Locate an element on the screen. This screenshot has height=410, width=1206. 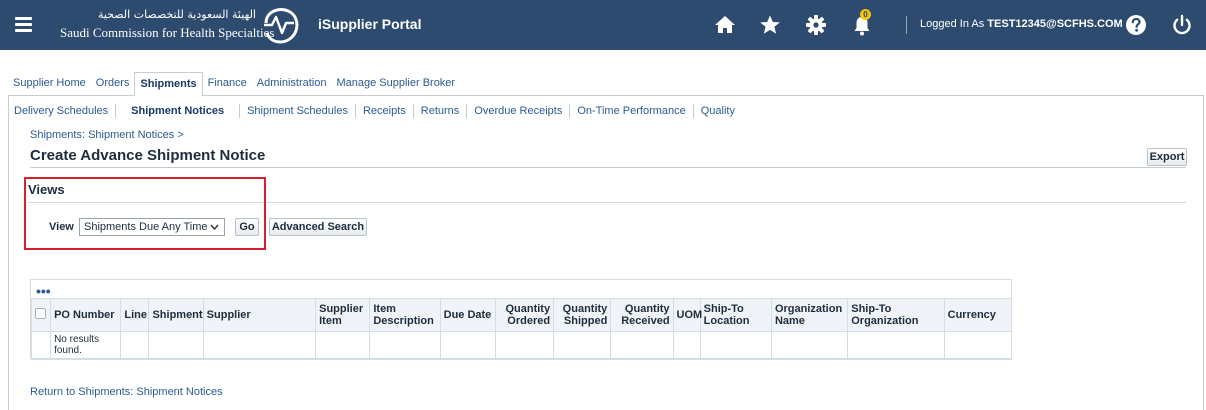
star-icon is located at coordinates (770, 25).